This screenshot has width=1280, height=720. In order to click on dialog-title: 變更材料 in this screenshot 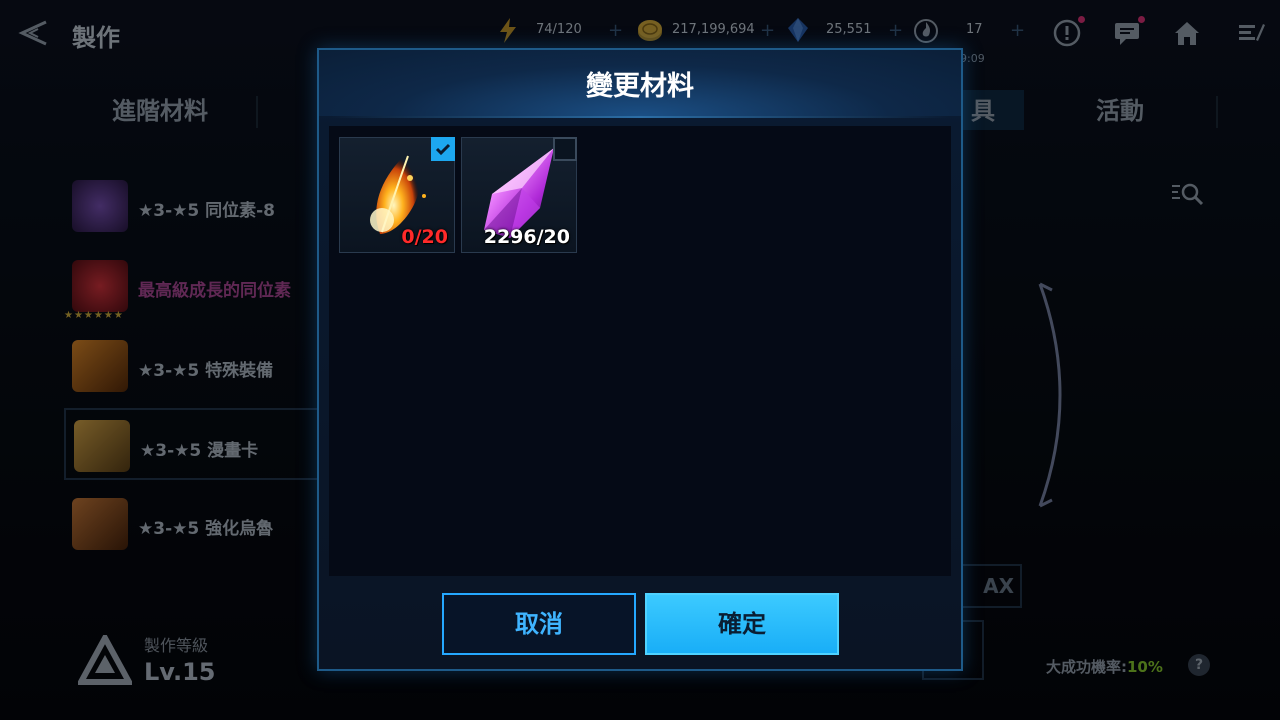, I will do `click(640, 86)`.